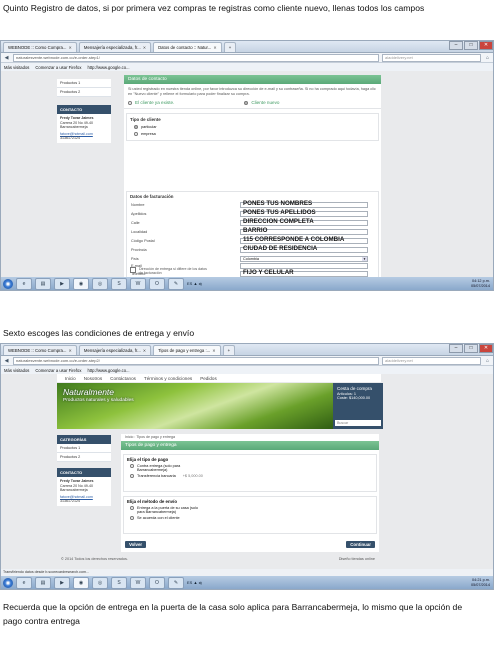 The width and height of the screenshot is (494, 650). What do you see at coordinates (357, 559) in the screenshot?
I see `footer-credit-link: Diseño tiendas online` at bounding box center [357, 559].